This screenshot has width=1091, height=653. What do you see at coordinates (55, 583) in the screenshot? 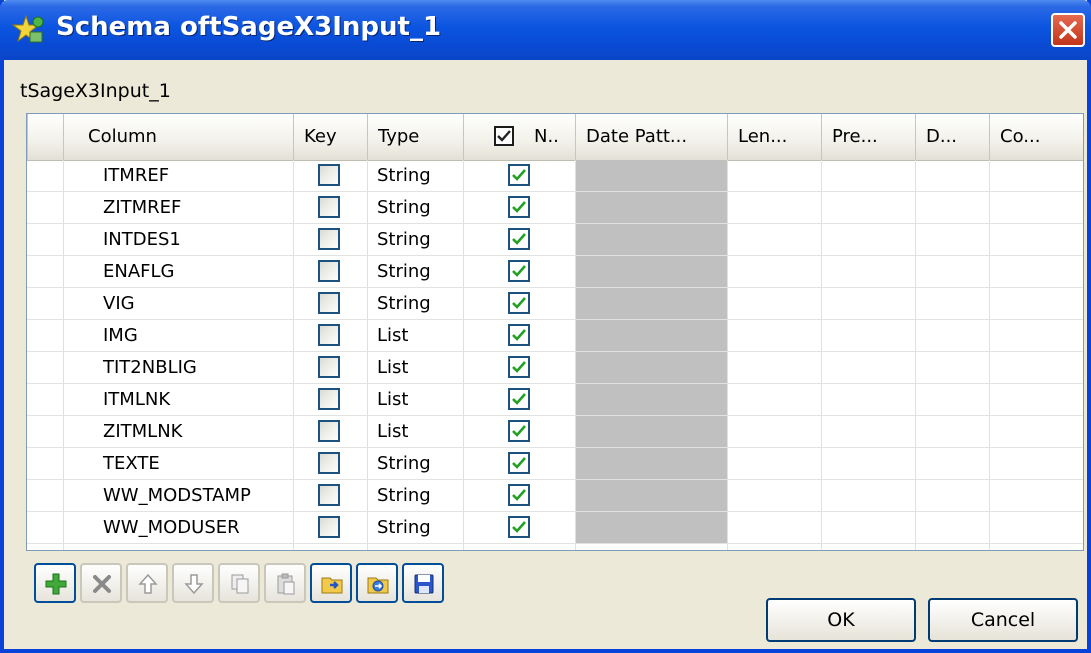
I see `add-row-button` at bounding box center [55, 583].